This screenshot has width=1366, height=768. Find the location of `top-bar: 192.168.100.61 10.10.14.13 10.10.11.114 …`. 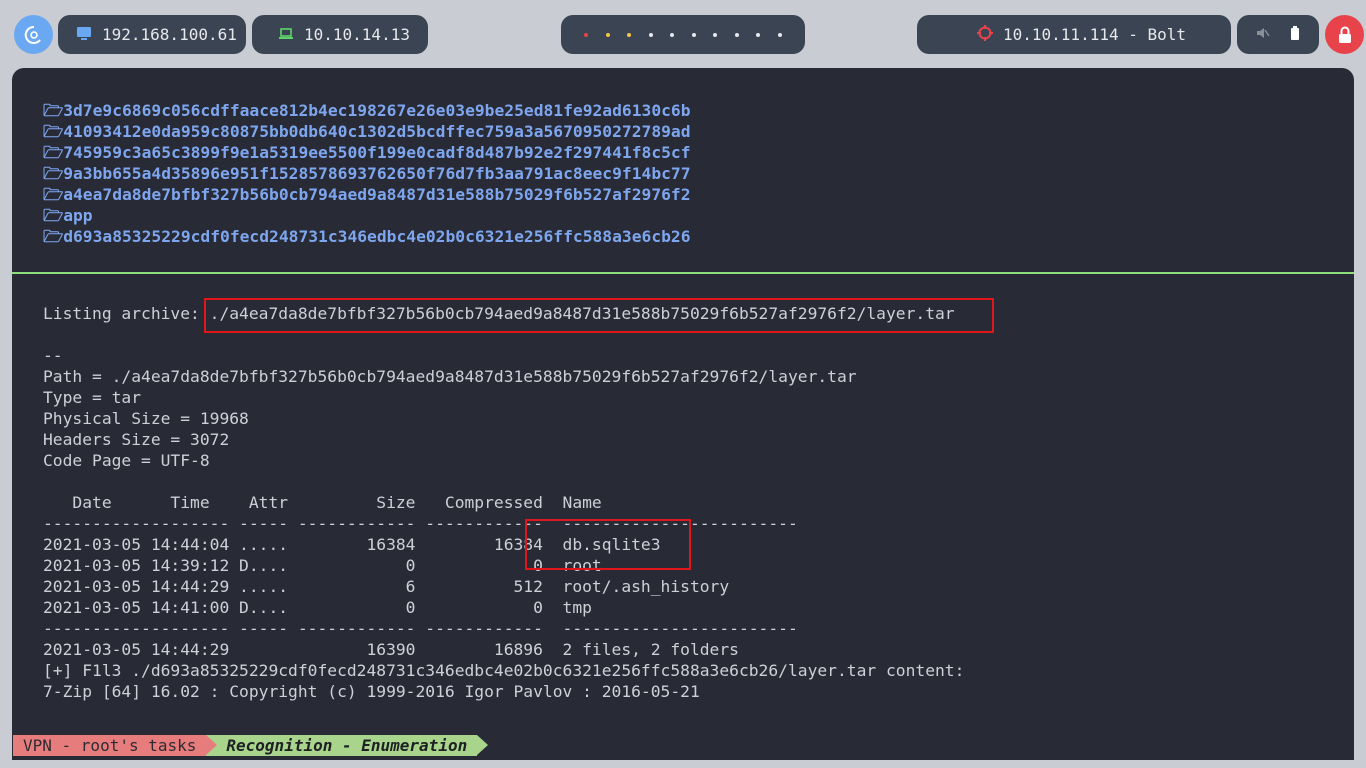

top-bar: 192.168.100.61 10.10.14.13 10.10.11.114 … is located at coordinates (683, 34).